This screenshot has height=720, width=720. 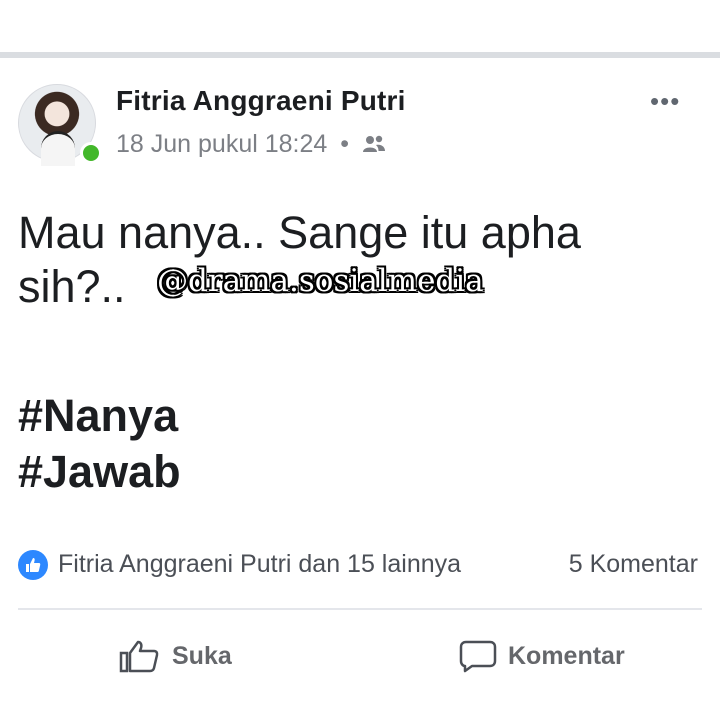 I want to click on comment-button: Komentar, so click(x=541, y=656).